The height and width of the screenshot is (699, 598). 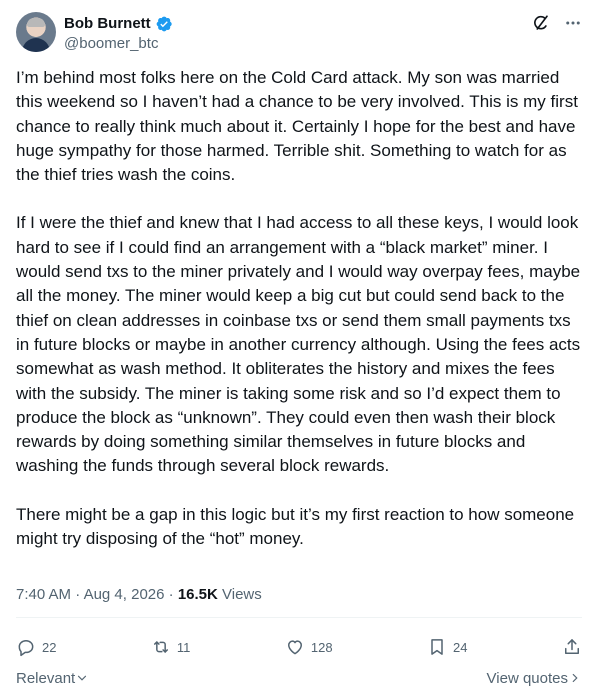 What do you see at coordinates (242, 594) in the screenshot?
I see `views-label: Views` at bounding box center [242, 594].